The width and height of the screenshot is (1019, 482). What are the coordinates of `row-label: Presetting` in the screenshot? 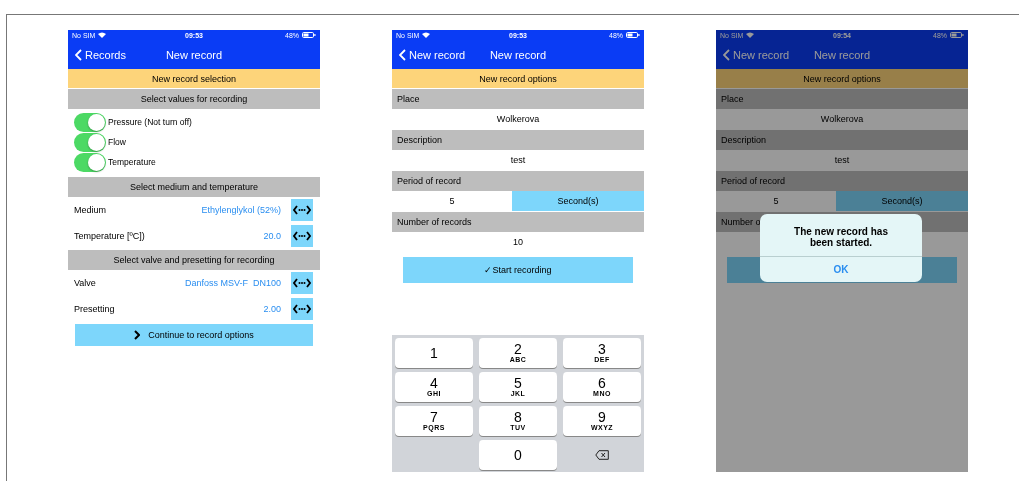 It's located at (95, 309).